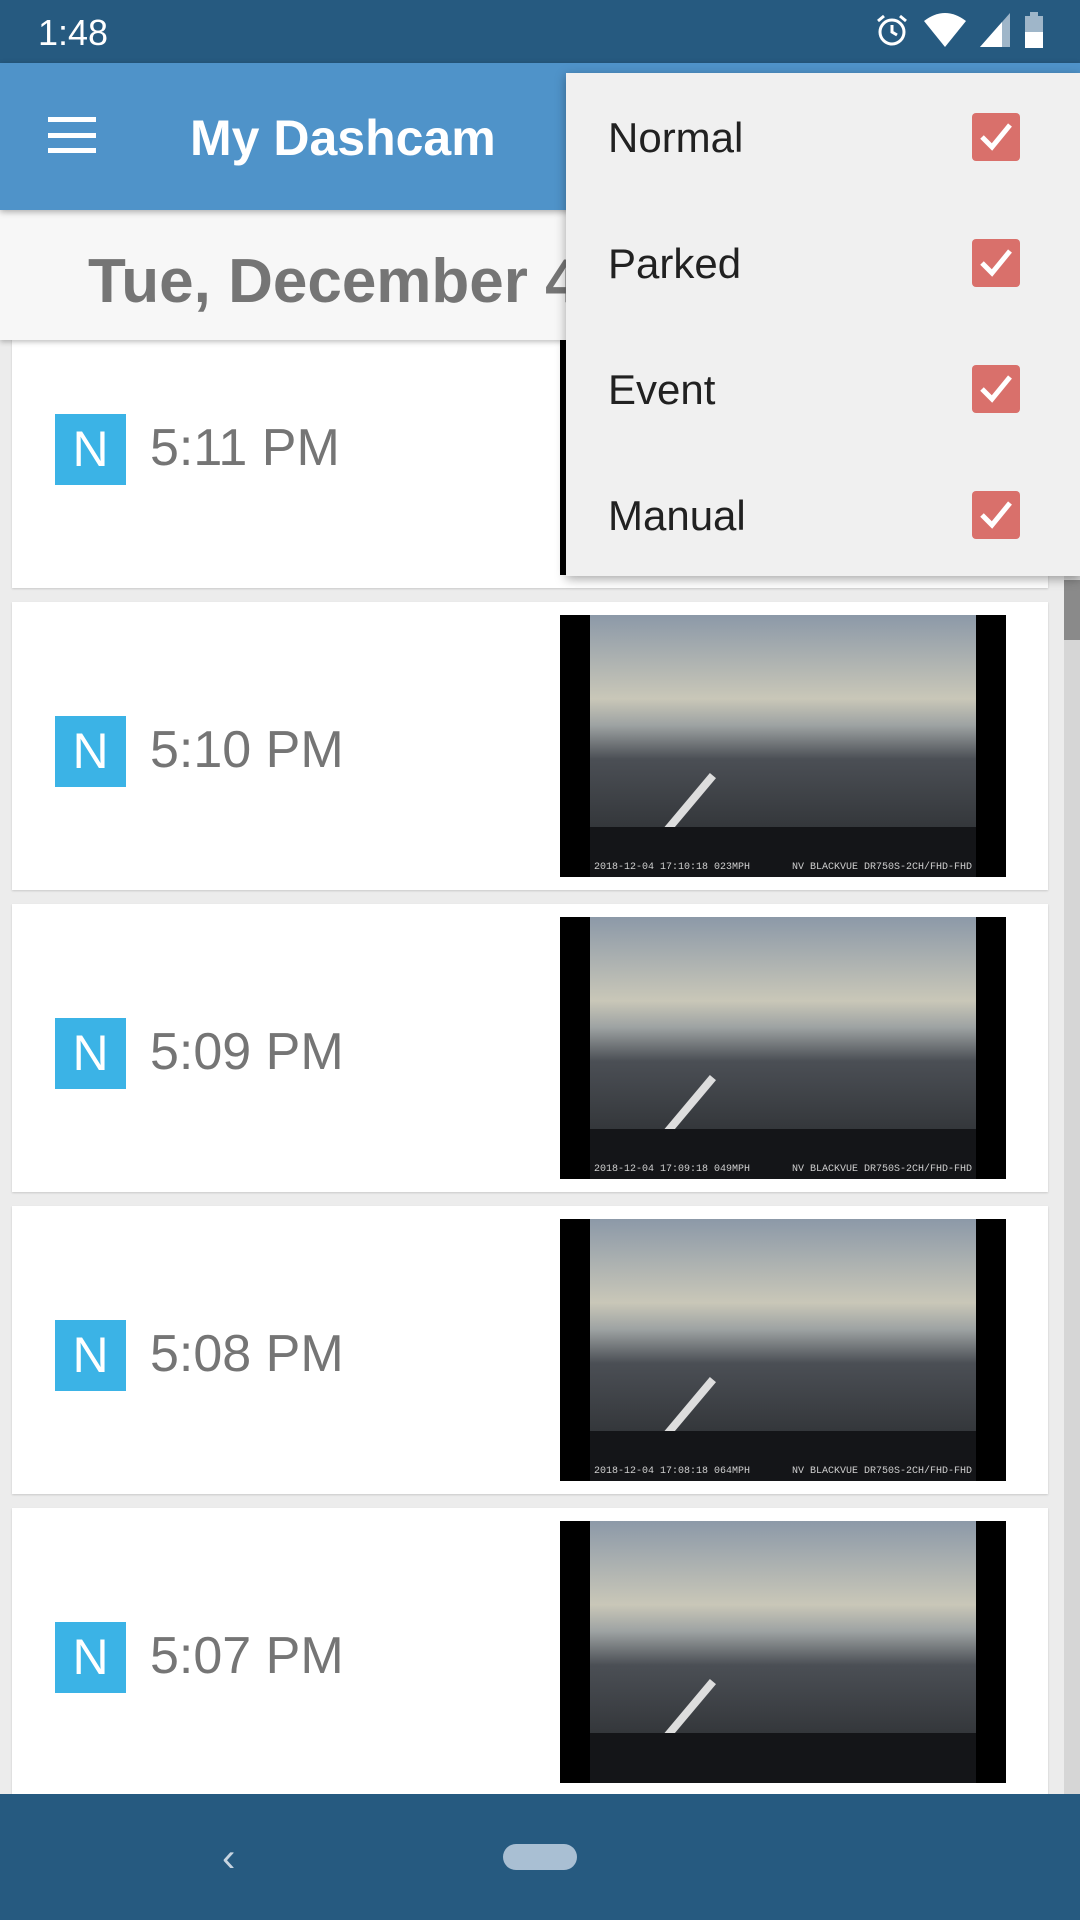 The width and height of the screenshot is (1080, 1920). What do you see at coordinates (945, 30) in the screenshot?
I see `wifi-icon` at bounding box center [945, 30].